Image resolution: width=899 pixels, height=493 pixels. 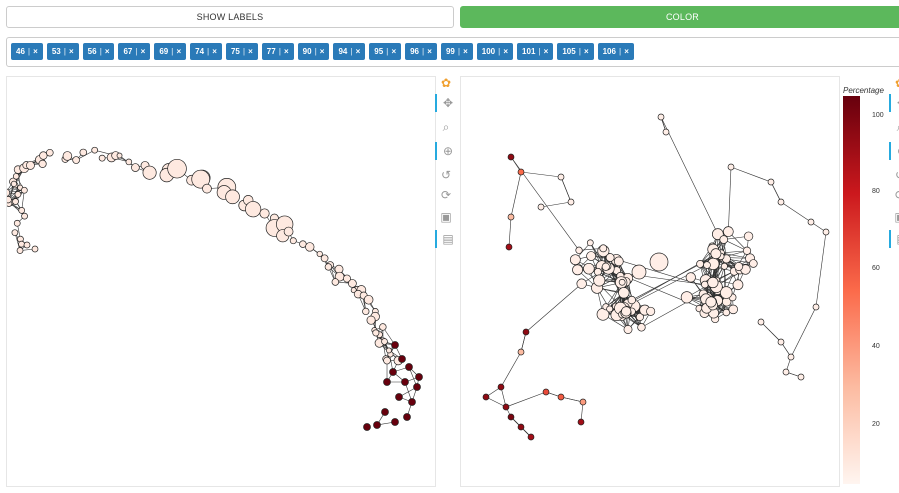 What do you see at coordinates (894, 127) in the screenshot?
I see `box-zoom-icon: ⌕` at bounding box center [894, 127].